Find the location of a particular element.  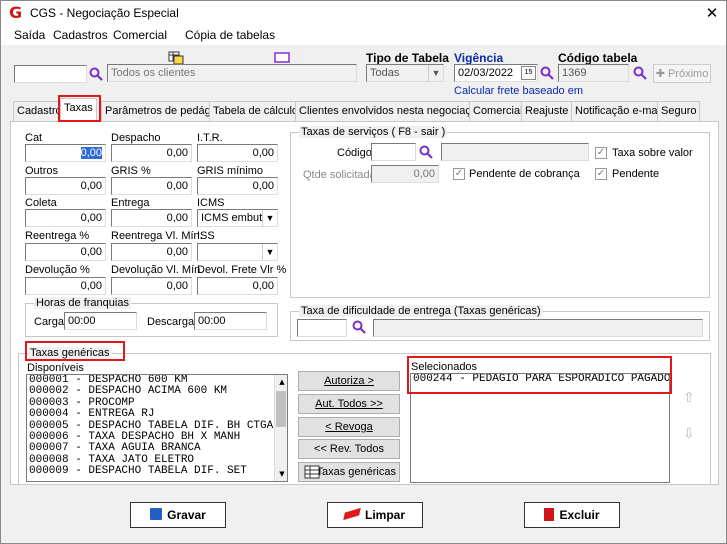

taxas-genericas-button: Taxas genéricas is located at coordinates (349, 472).